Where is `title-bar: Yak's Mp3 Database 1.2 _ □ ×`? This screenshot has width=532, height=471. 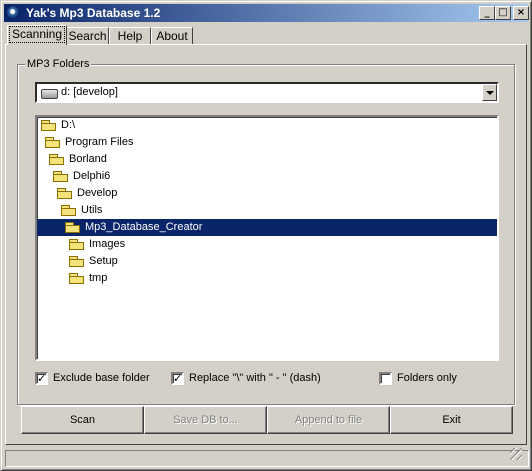
title-bar: Yak's Mp3 Database 1.2 _ □ × is located at coordinates (266, 13).